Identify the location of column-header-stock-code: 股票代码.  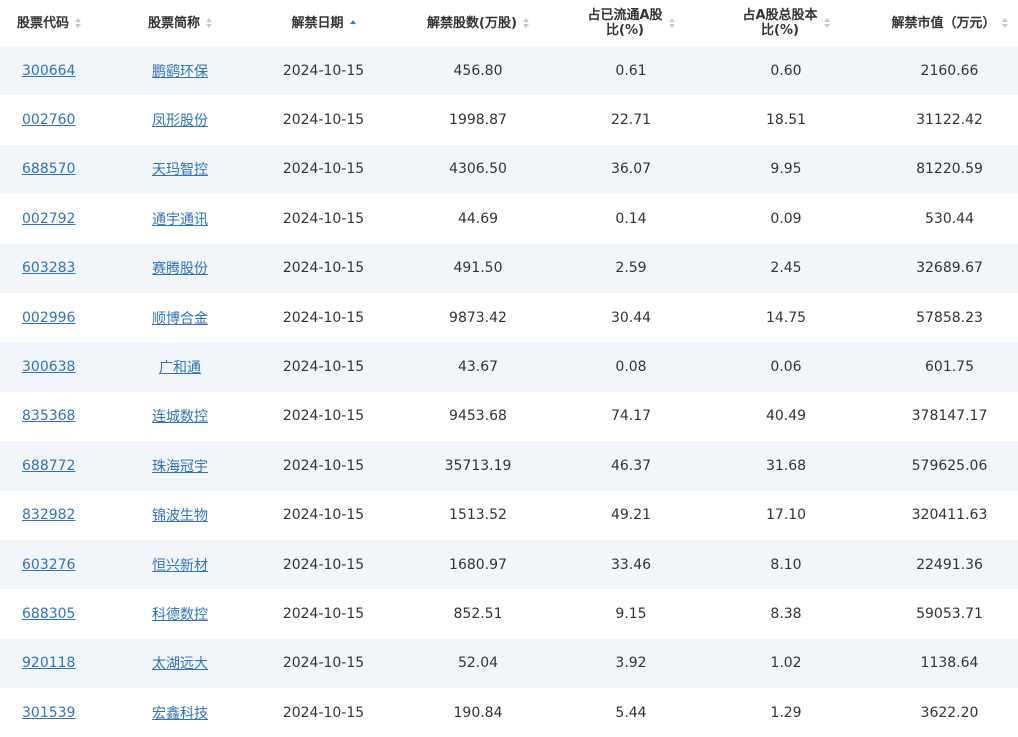
(49, 23).